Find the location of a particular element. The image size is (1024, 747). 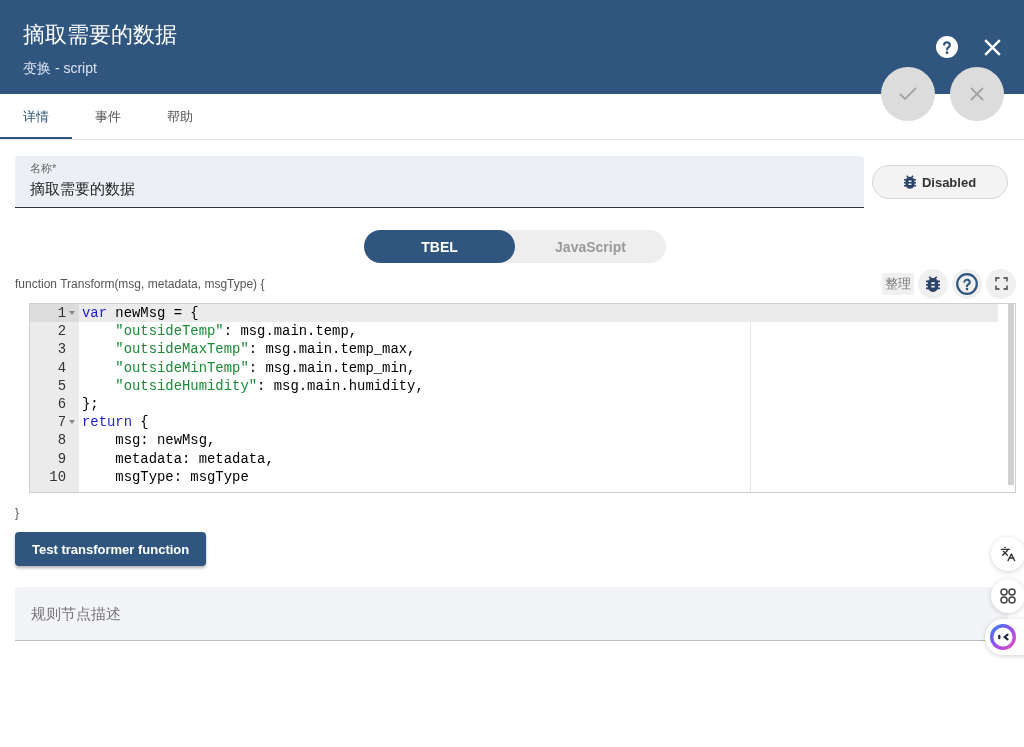

code-line: "outsideMinTemp": msg.main.temp_min, is located at coordinates (265, 367).